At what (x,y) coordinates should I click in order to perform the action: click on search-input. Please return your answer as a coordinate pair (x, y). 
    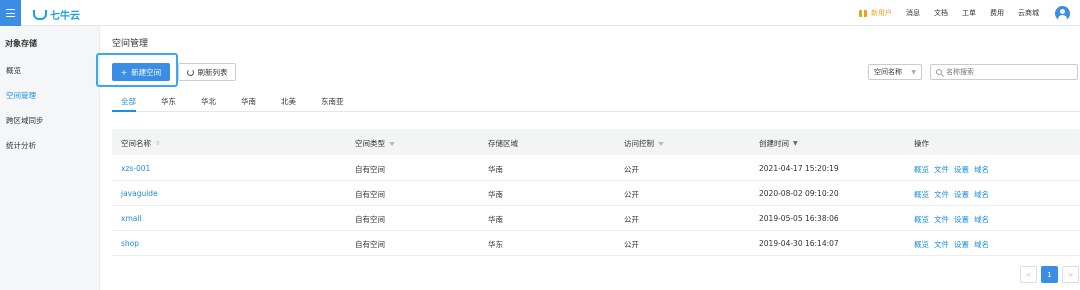
    Looking at the image, I should click on (1006, 72).